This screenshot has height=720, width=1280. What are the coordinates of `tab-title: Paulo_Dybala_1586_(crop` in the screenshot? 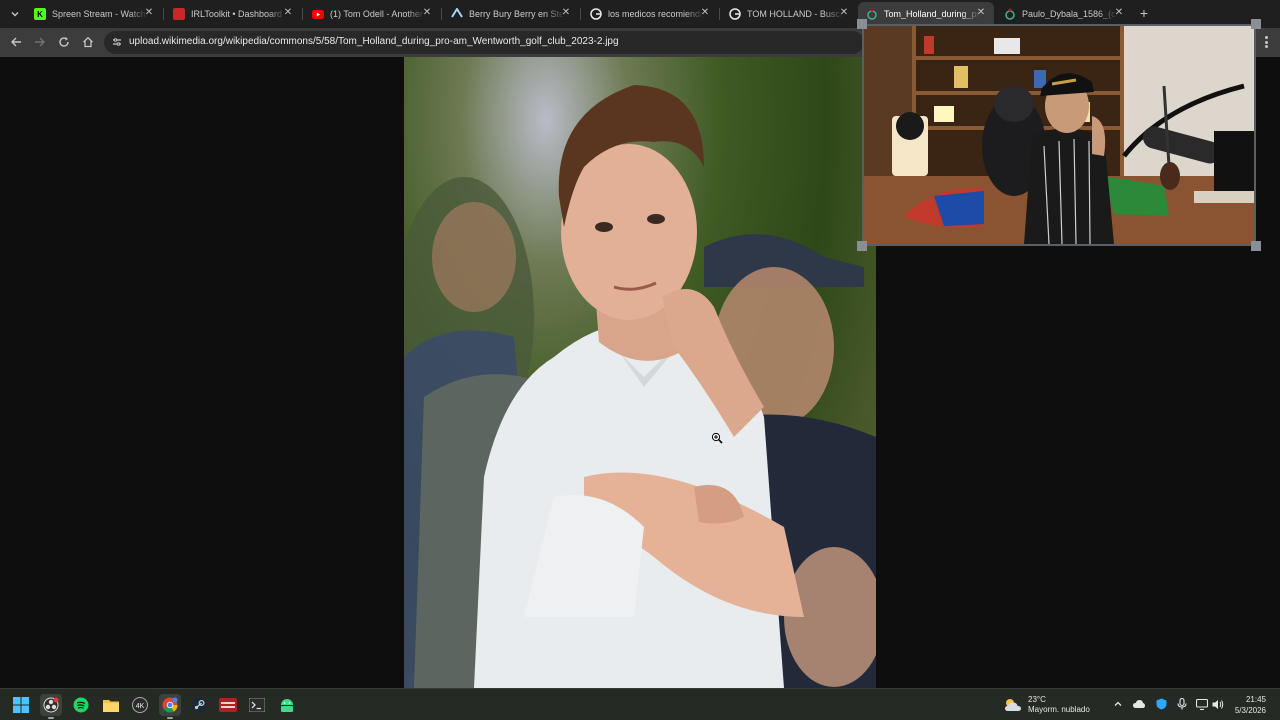 It's located at (1070, 14).